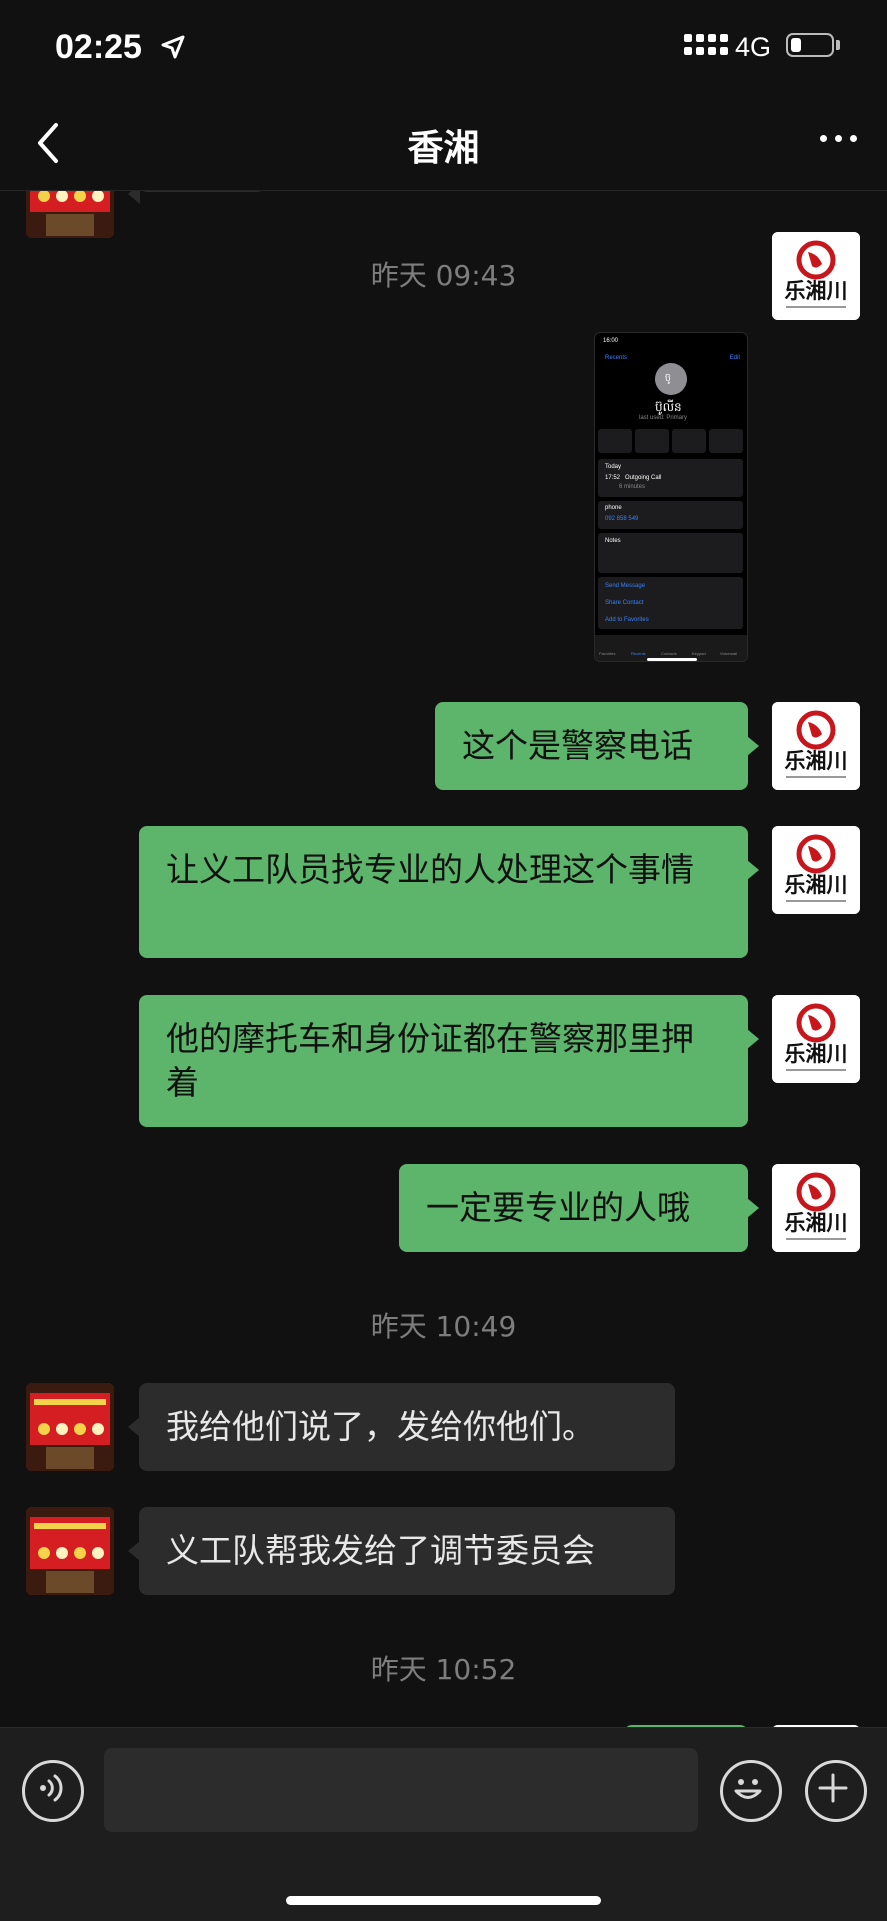 This screenshot has width=887, height=1921. I want to click on more-actions-button, so click(836, 1791).